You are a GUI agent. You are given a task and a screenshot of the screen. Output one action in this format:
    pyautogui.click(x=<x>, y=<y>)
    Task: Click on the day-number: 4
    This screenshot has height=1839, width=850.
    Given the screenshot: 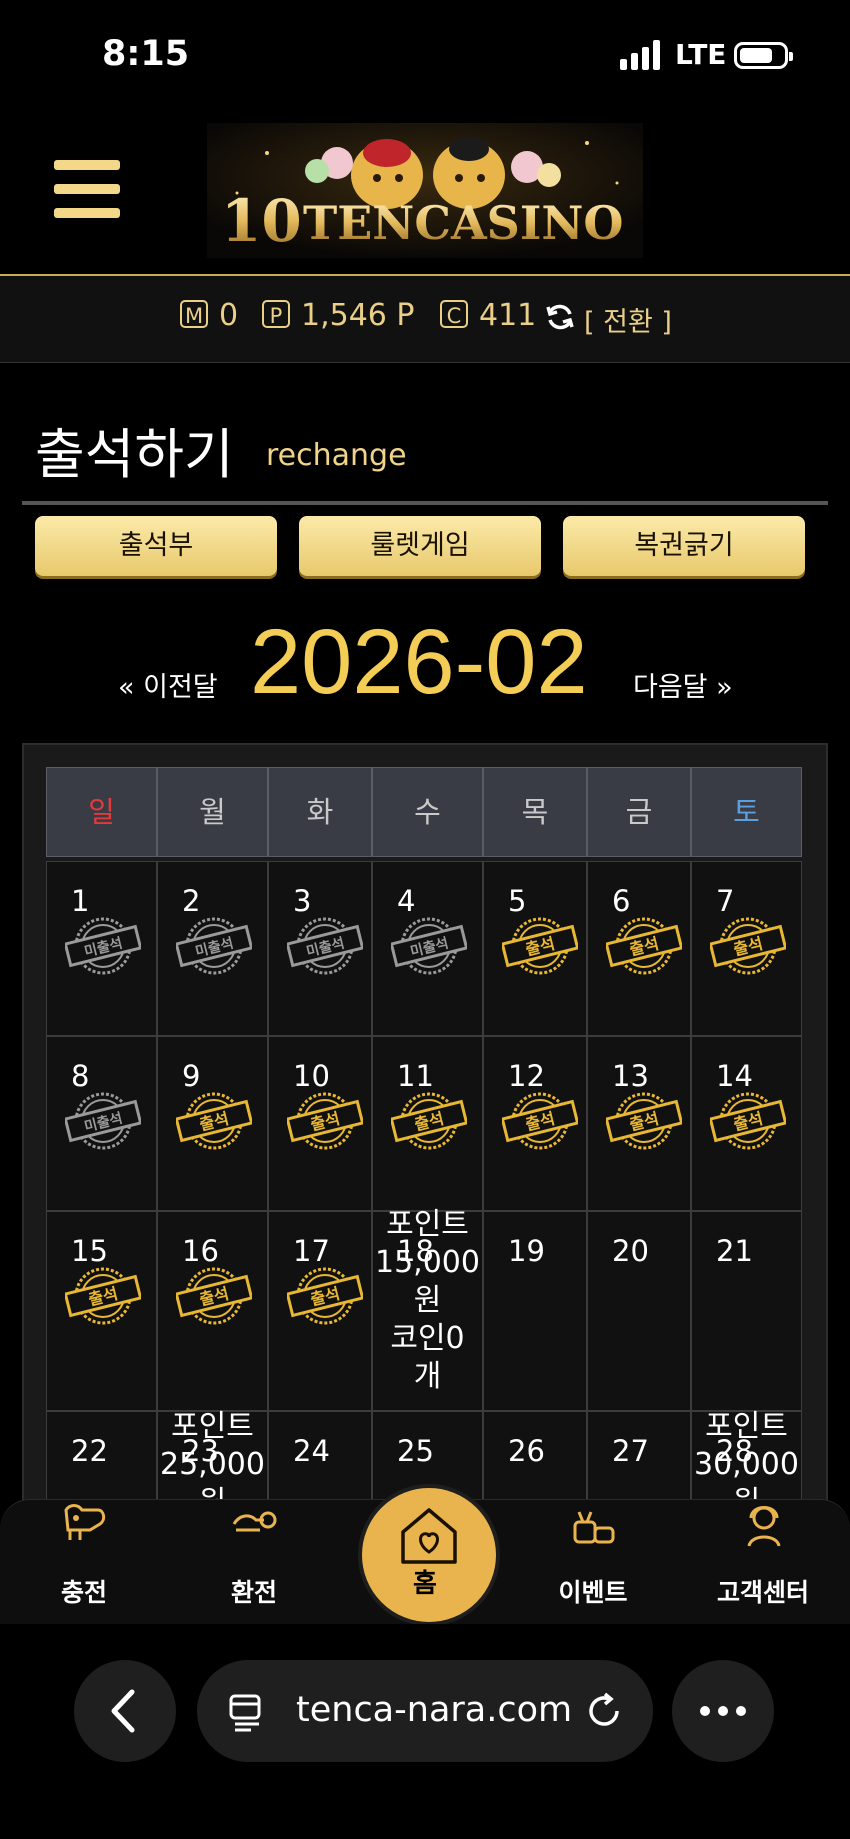 What is the action you would take?
    pyautogui.click(x=406, y=901)
    